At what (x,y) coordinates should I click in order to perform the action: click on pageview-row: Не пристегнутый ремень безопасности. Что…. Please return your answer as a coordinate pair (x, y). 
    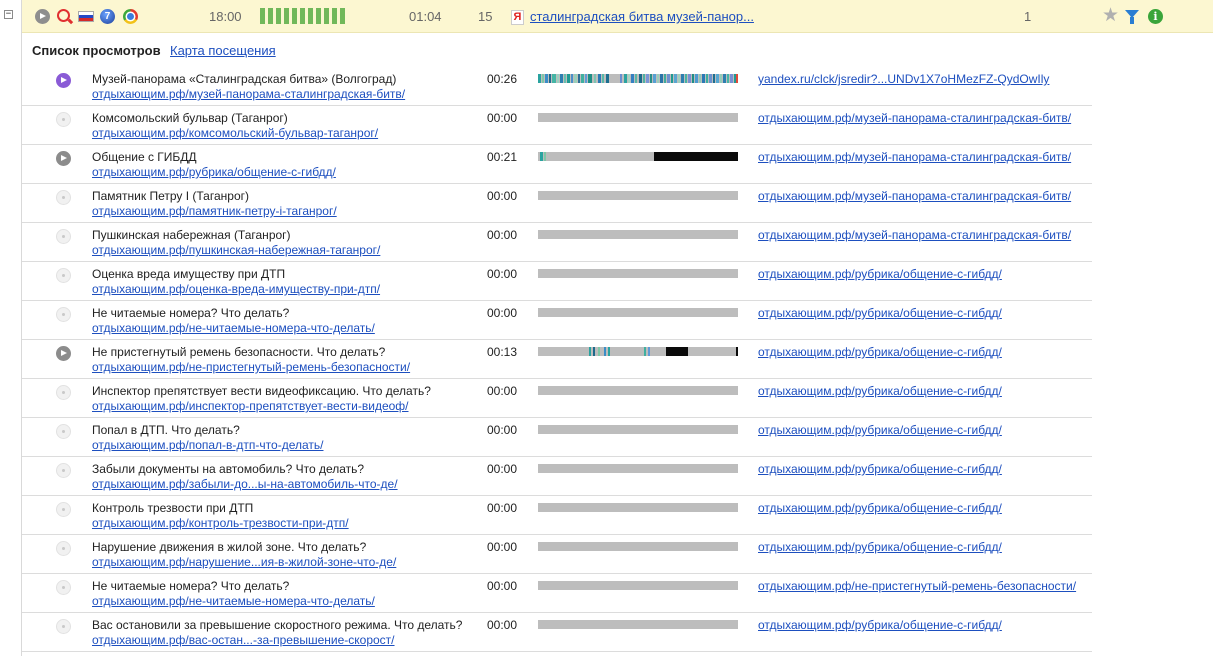
    Looking at the image, I should click on (557, 359).